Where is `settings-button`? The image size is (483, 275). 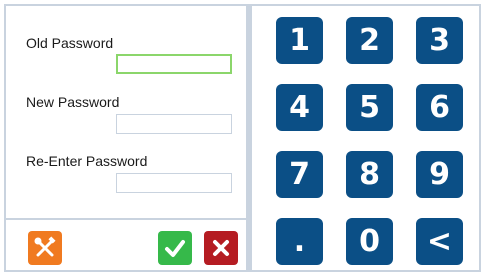
settings-button is located at coordinates (45, 248).